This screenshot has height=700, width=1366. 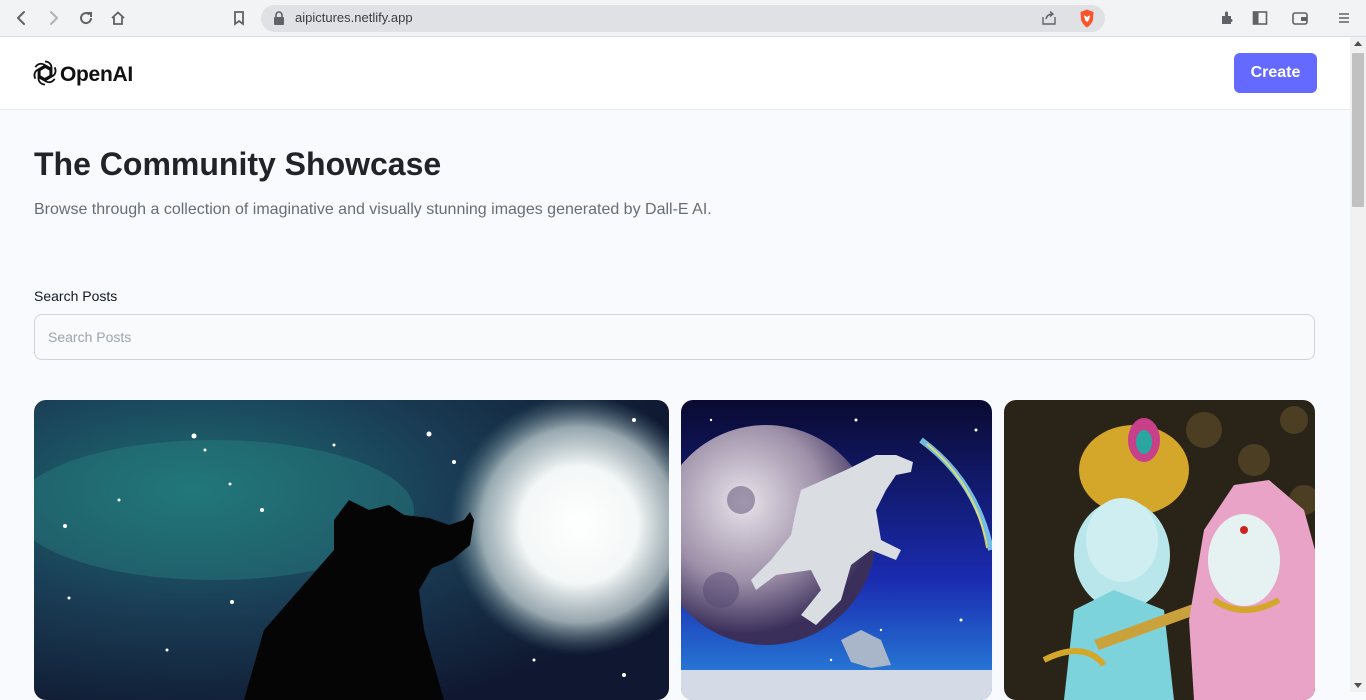 What do you see at coordinates (118, 18) in the screenshot?
I see `home-icon` at bounding box center [118, 18].